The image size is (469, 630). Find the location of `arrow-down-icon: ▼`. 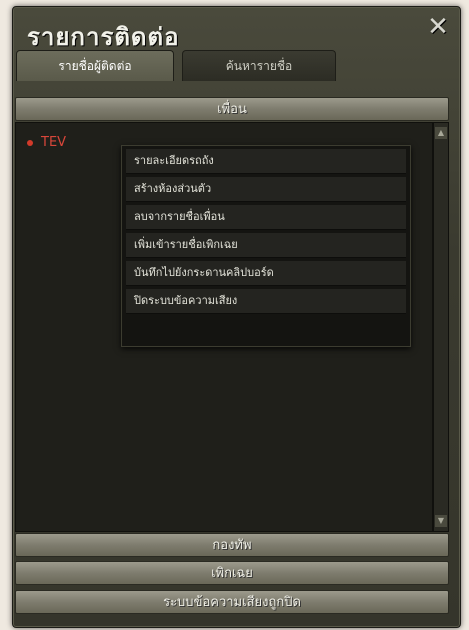

arrow-down-icon: ▼ is located at coordinates (441, 521).